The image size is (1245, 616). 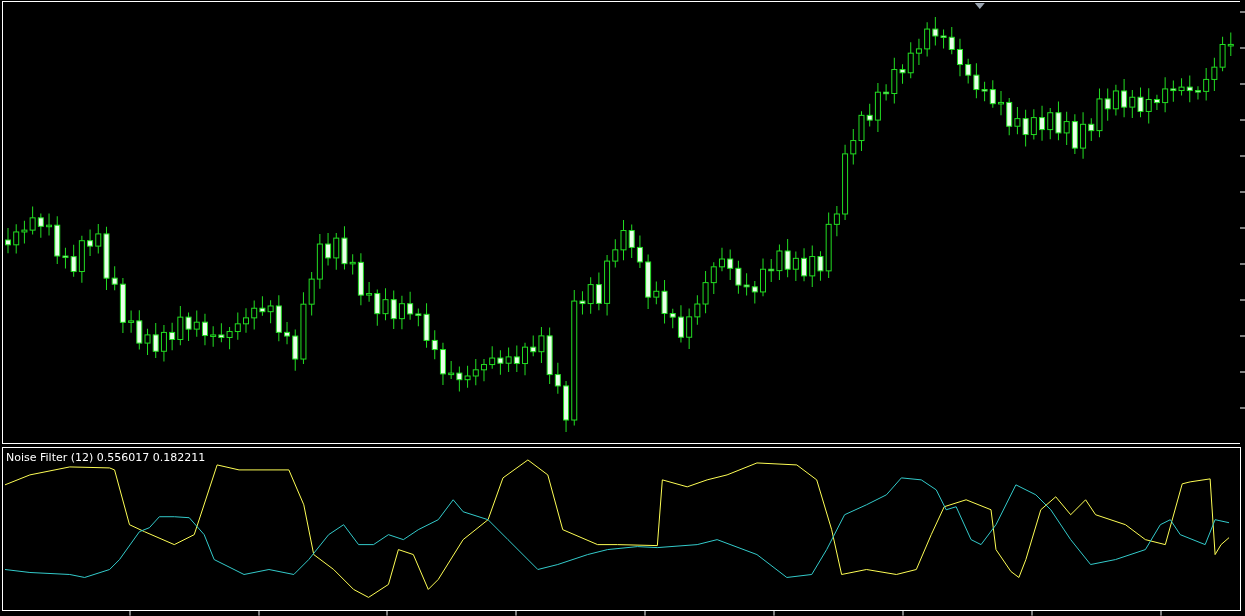 I want to click on indicator-label: Noise Filter (12) 0.556017 0.182211, so click(x=106, y=457).